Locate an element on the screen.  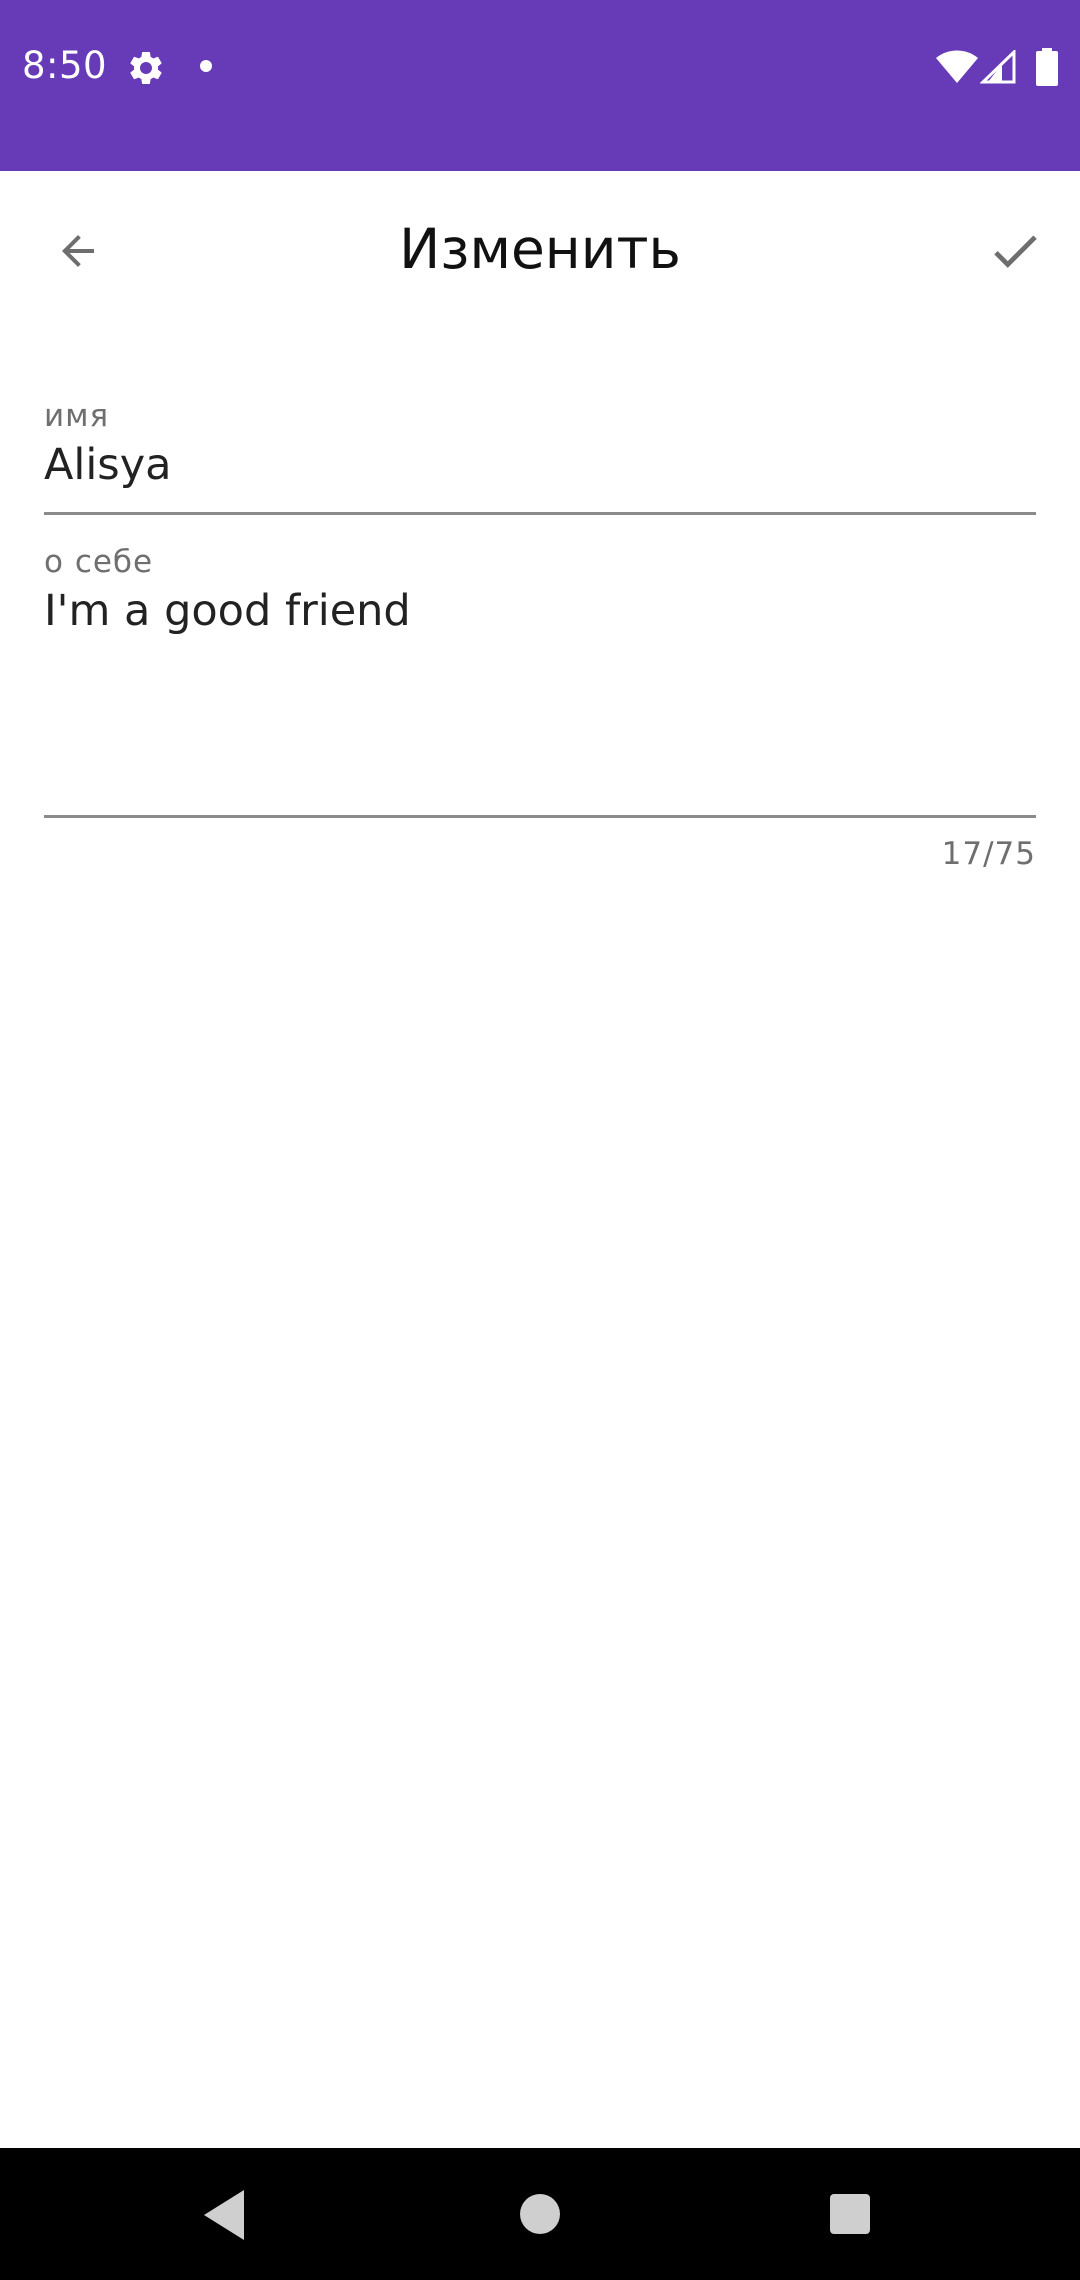
confirm-button is located at coordinates (1015, 251).